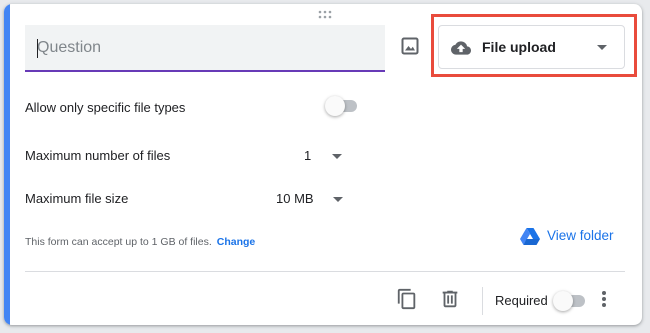  Describe the element at coordinates (295, 198) in the screenshot. I see `max-file-size-value: 10 MB` at that location.